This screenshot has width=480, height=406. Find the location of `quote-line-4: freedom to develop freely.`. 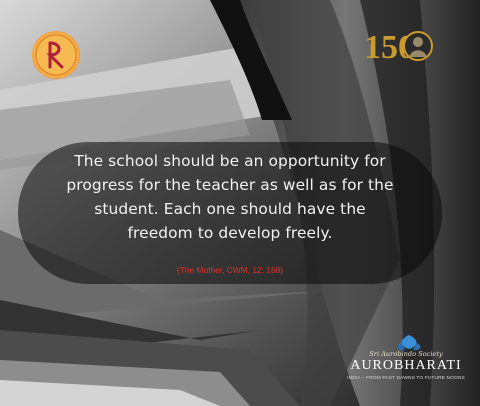

quote-line-4: freedom to develop freely. is located at coordinates (230, 233).